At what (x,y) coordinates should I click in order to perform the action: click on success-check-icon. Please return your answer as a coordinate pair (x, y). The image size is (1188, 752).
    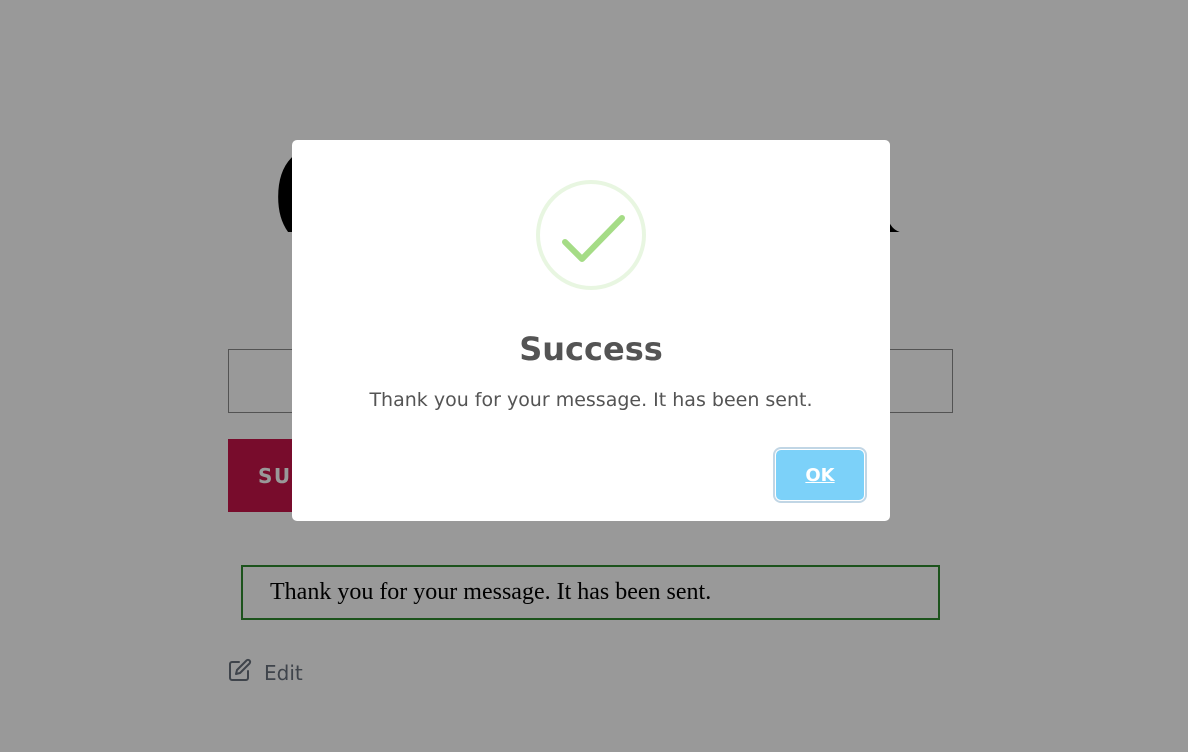
    Looking at the image, I should click on (591, 235).